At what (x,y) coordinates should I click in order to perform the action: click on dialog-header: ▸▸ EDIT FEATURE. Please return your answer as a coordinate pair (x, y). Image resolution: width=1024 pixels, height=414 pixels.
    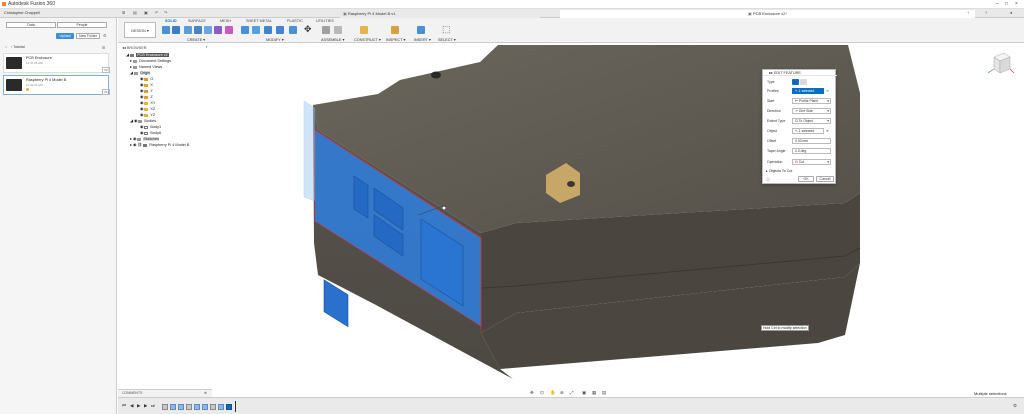
    Looking at the image, I should click on (800, 73).